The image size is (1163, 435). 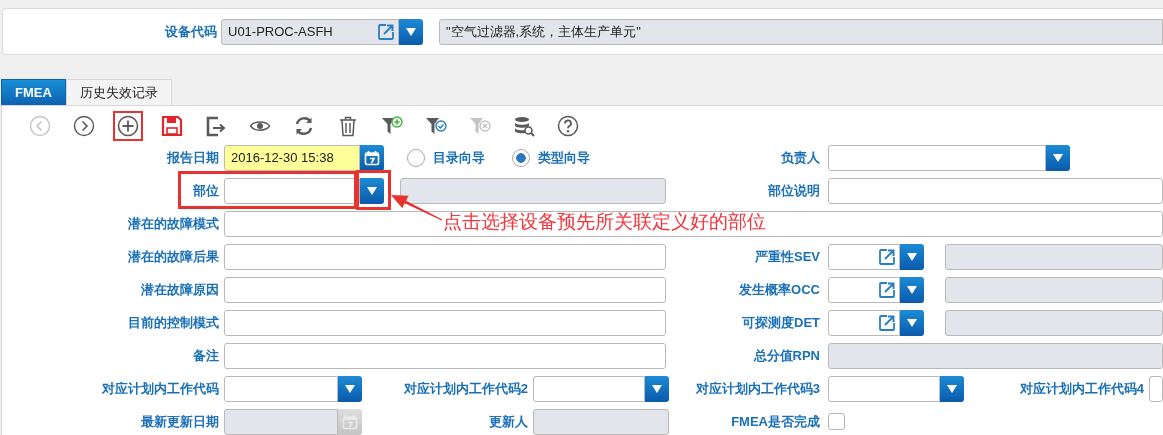 I want to click on field-label: 严重性SEV, so click(x=787, y=256).